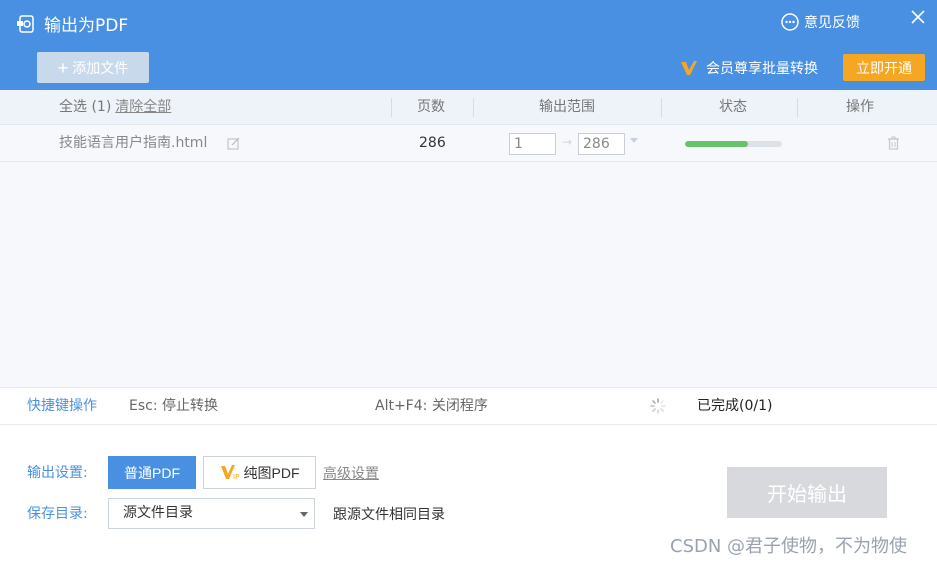  I want to click on clear-all-link: 清除全部, so click(143, 107).